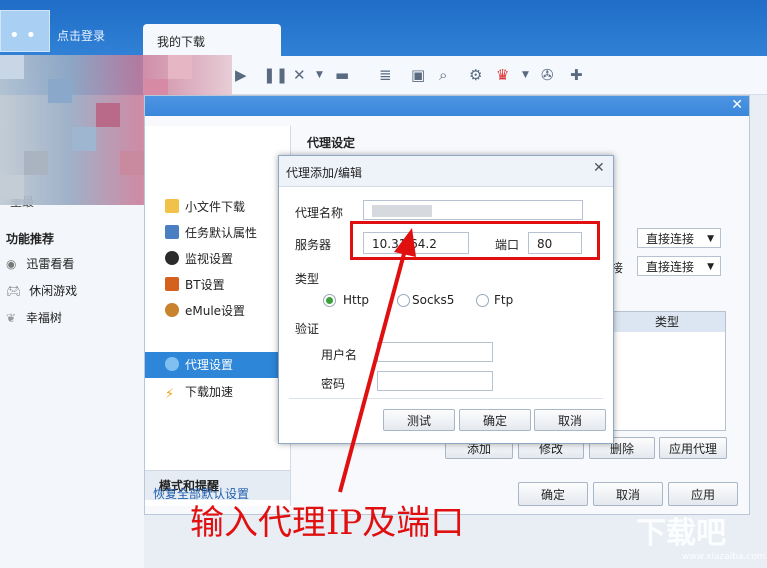 Image resolution: width=767 pixels, height=568 pixels. What do you see at coordinates (327, 523) in the screenshot?
I see `annotation-caption: 输入代理IP及端口` at bounding box center [327, 523].